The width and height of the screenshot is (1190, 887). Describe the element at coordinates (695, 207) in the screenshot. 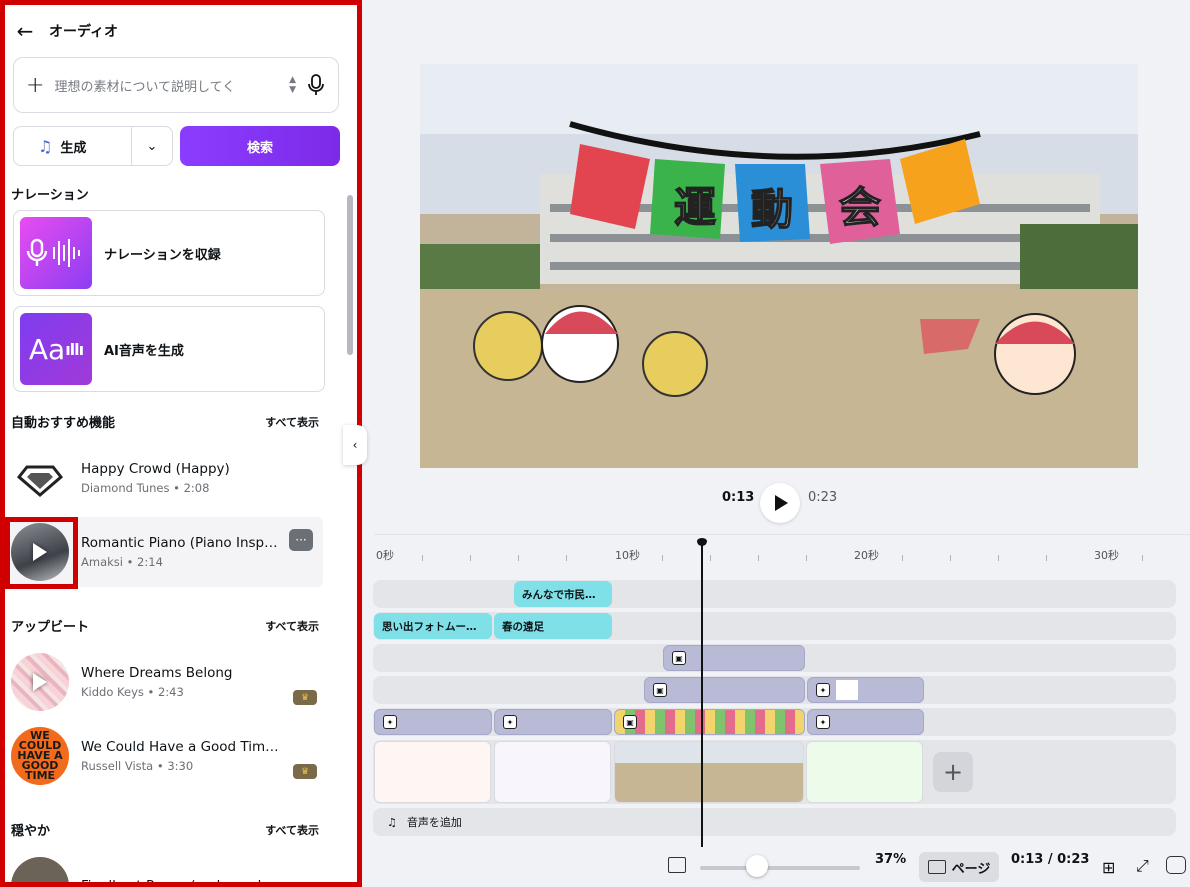

I see `banner-char-1: 運` at that location.